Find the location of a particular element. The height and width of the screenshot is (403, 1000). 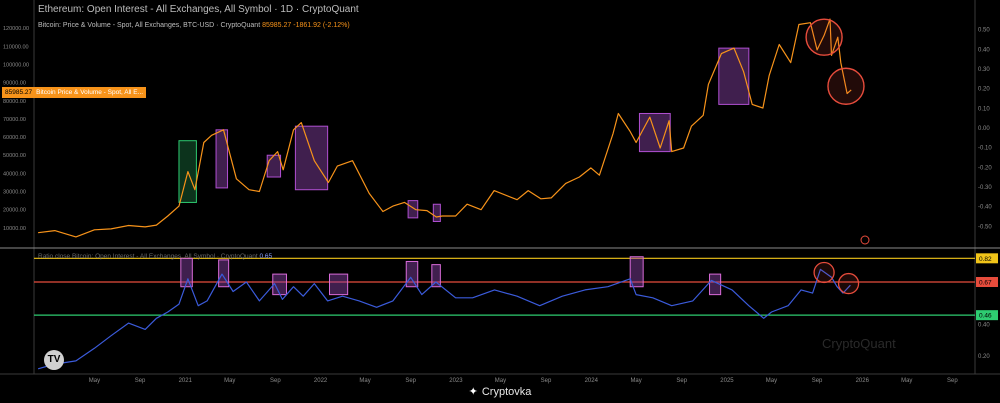

ratio-level-label: 0.46 is located at coordinates (985, 316).